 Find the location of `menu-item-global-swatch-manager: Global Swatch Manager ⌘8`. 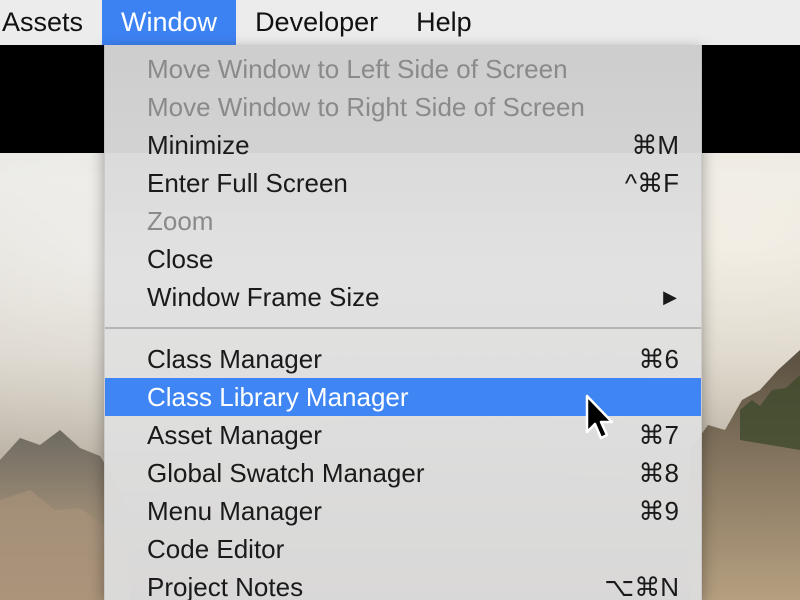

menu-item-global-swatch-manager: Global Swatch Manager ⌘8 is located at coordinates (403, 473).